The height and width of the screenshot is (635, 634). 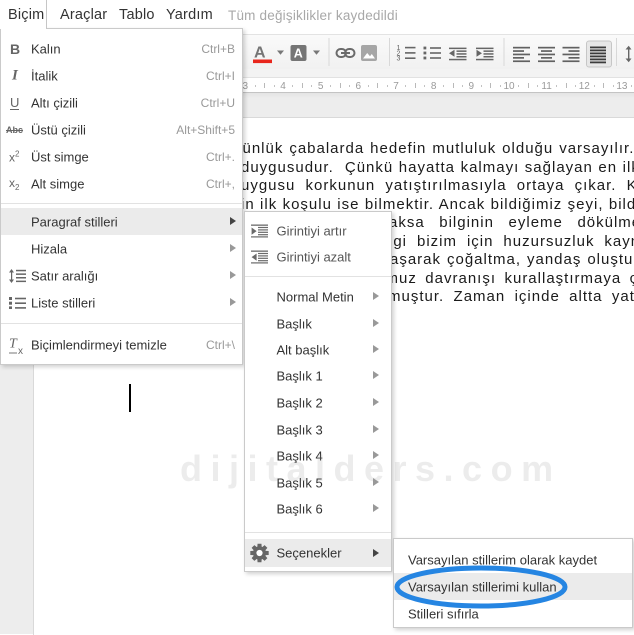 I want to click on svg-text: 3, so click(x=399, y=59).